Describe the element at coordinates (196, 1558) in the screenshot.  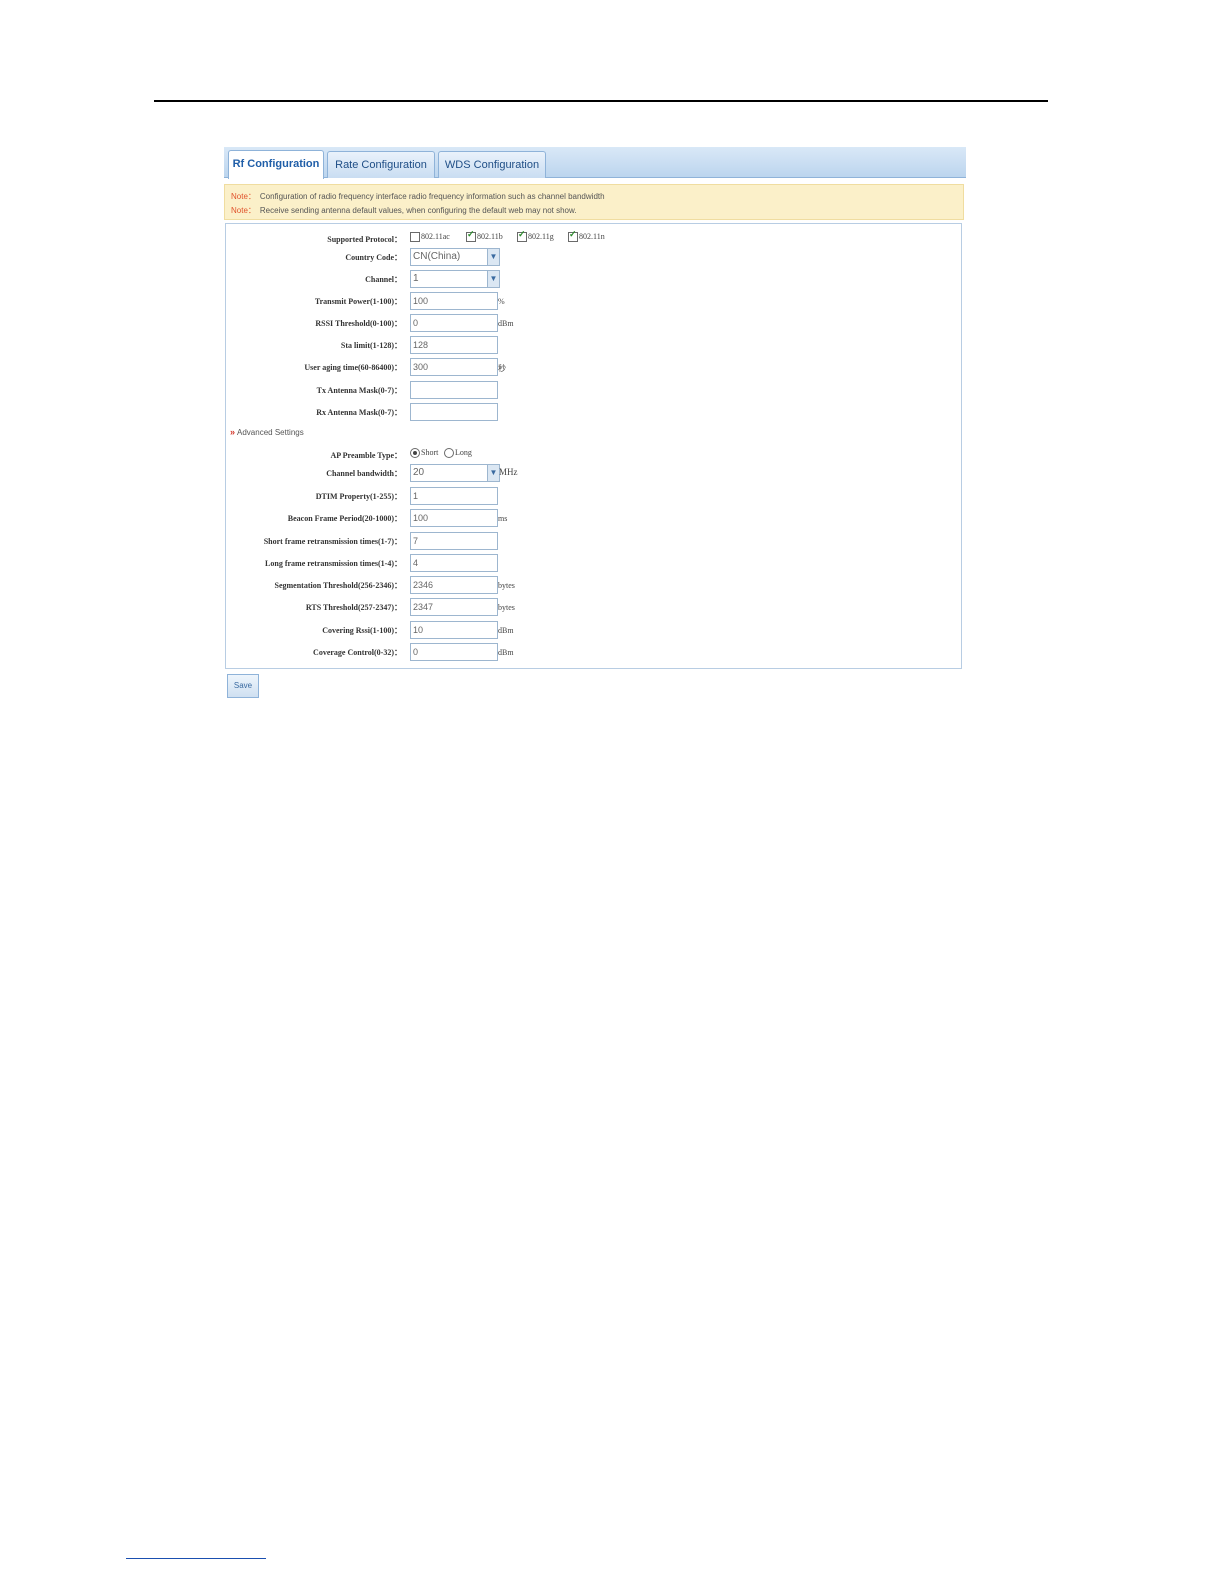
I see `footer-link-underline` at that location.